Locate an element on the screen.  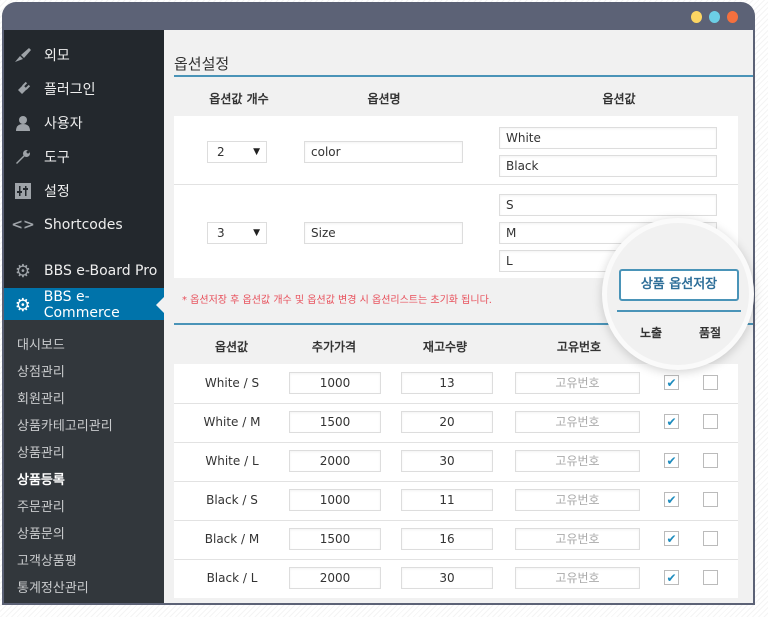
header-extra-price: 추가가격 is located at coordinates (334, 347).